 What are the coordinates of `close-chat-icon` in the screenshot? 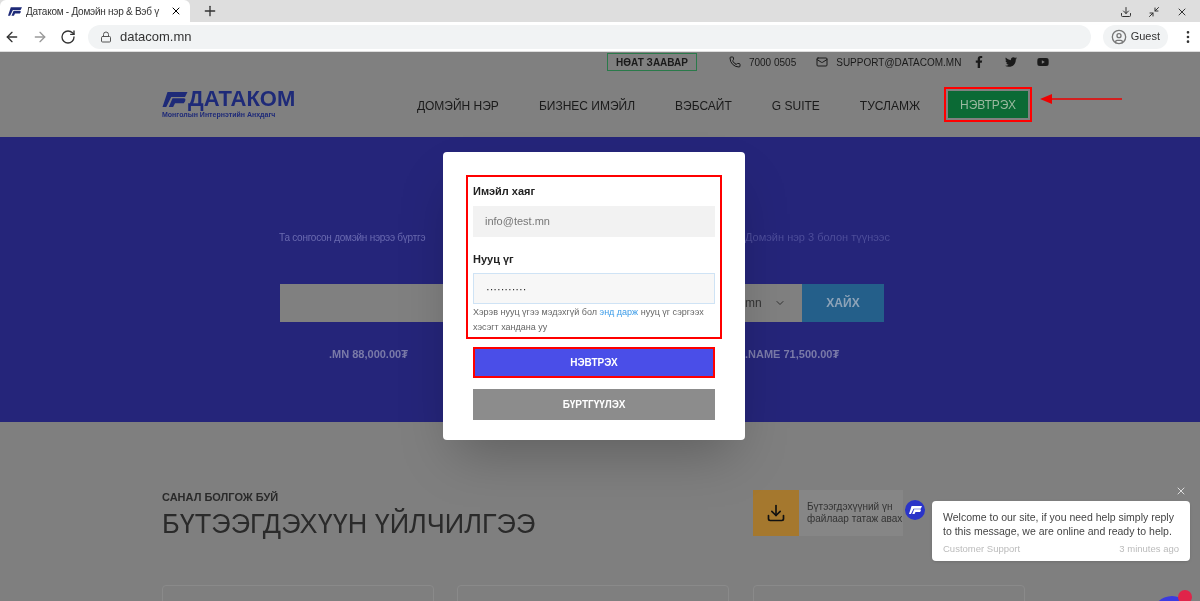 It's located at (1181, 491).